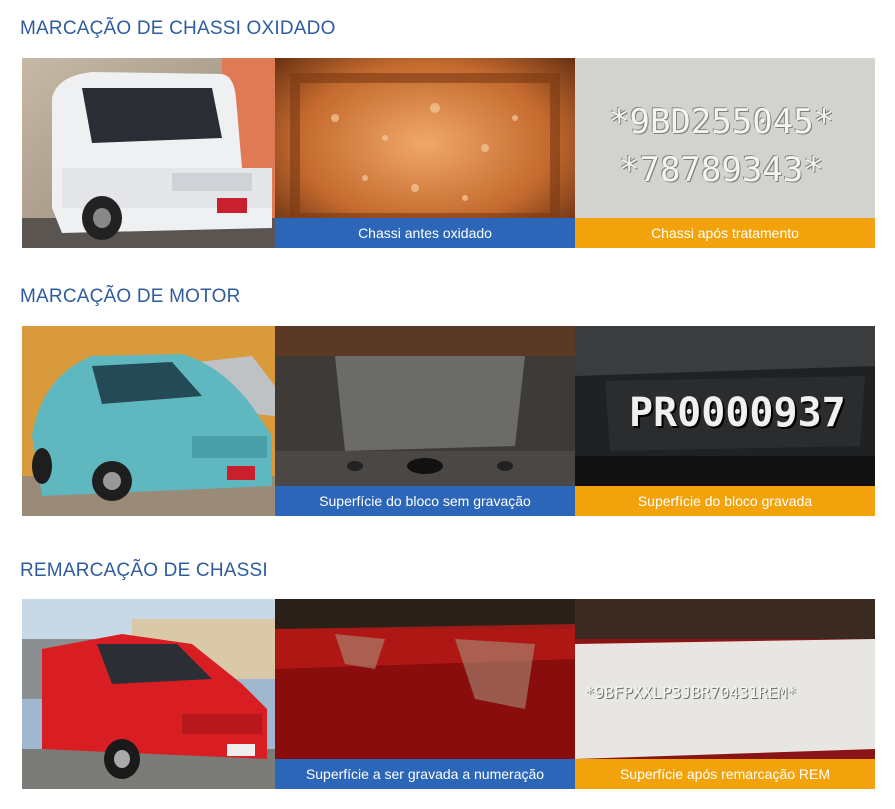  I want to click on section-title: REMARCAÇÃO DE CHASSI, so click(144, 570).